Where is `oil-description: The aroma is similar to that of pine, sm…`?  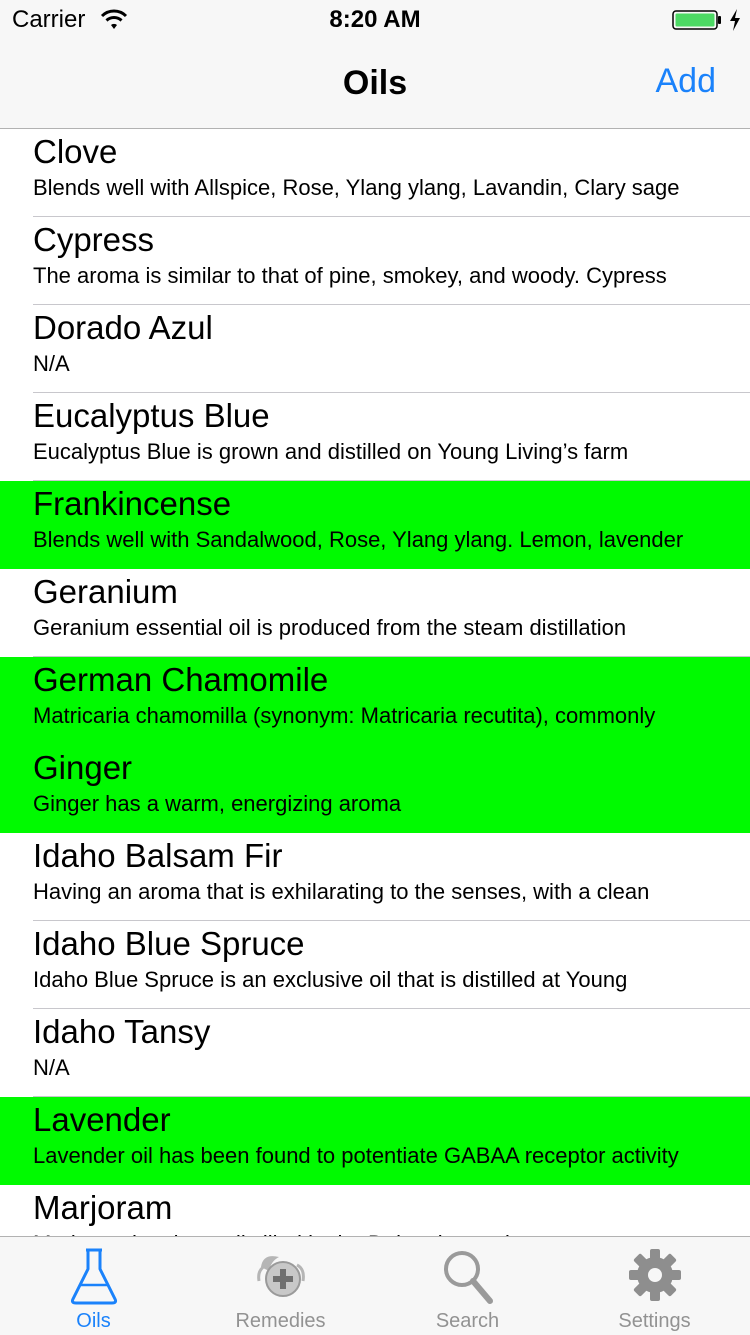 oil-description: The aroma is similar to that of pine, sm… is located at coordinates (350, 275).